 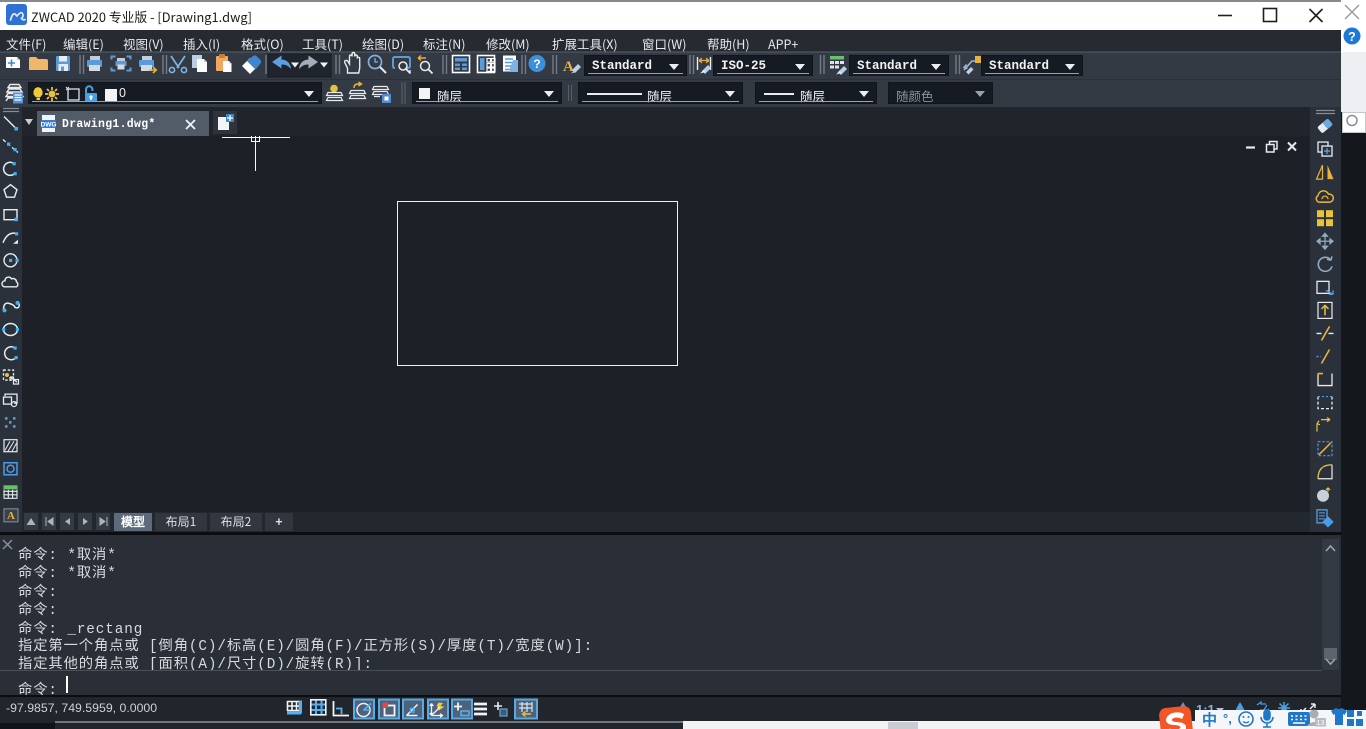 I want to click on svg-text: 中, so click(x=1209, y=719).